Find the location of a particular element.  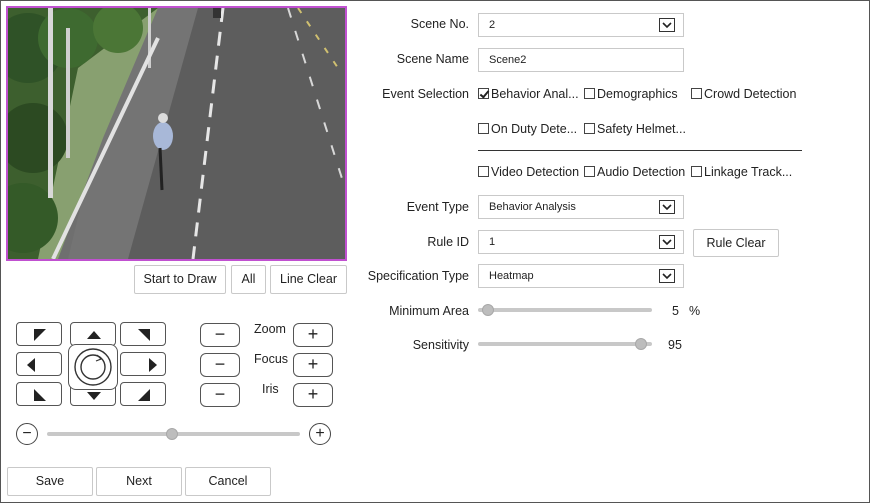

arrow-up-right-icon is located at coordinates (144, 335).